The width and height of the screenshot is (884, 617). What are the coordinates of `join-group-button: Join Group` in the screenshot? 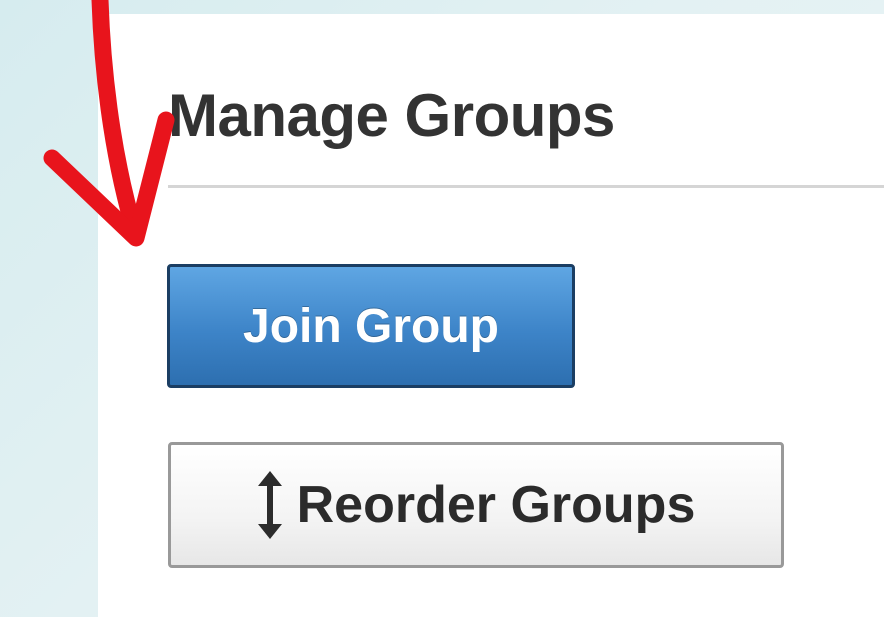 It's located at (371, 326).